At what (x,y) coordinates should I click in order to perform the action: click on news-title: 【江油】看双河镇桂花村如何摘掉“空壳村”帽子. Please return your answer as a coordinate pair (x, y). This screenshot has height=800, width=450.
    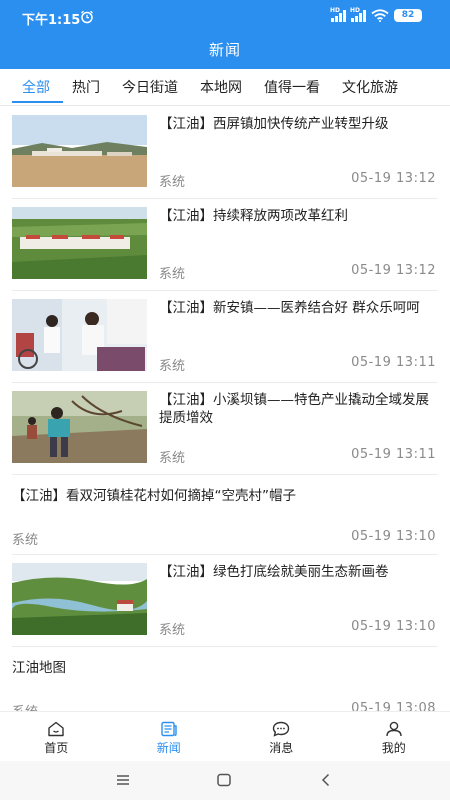
    Looking at the image, I should click on (154, 496).